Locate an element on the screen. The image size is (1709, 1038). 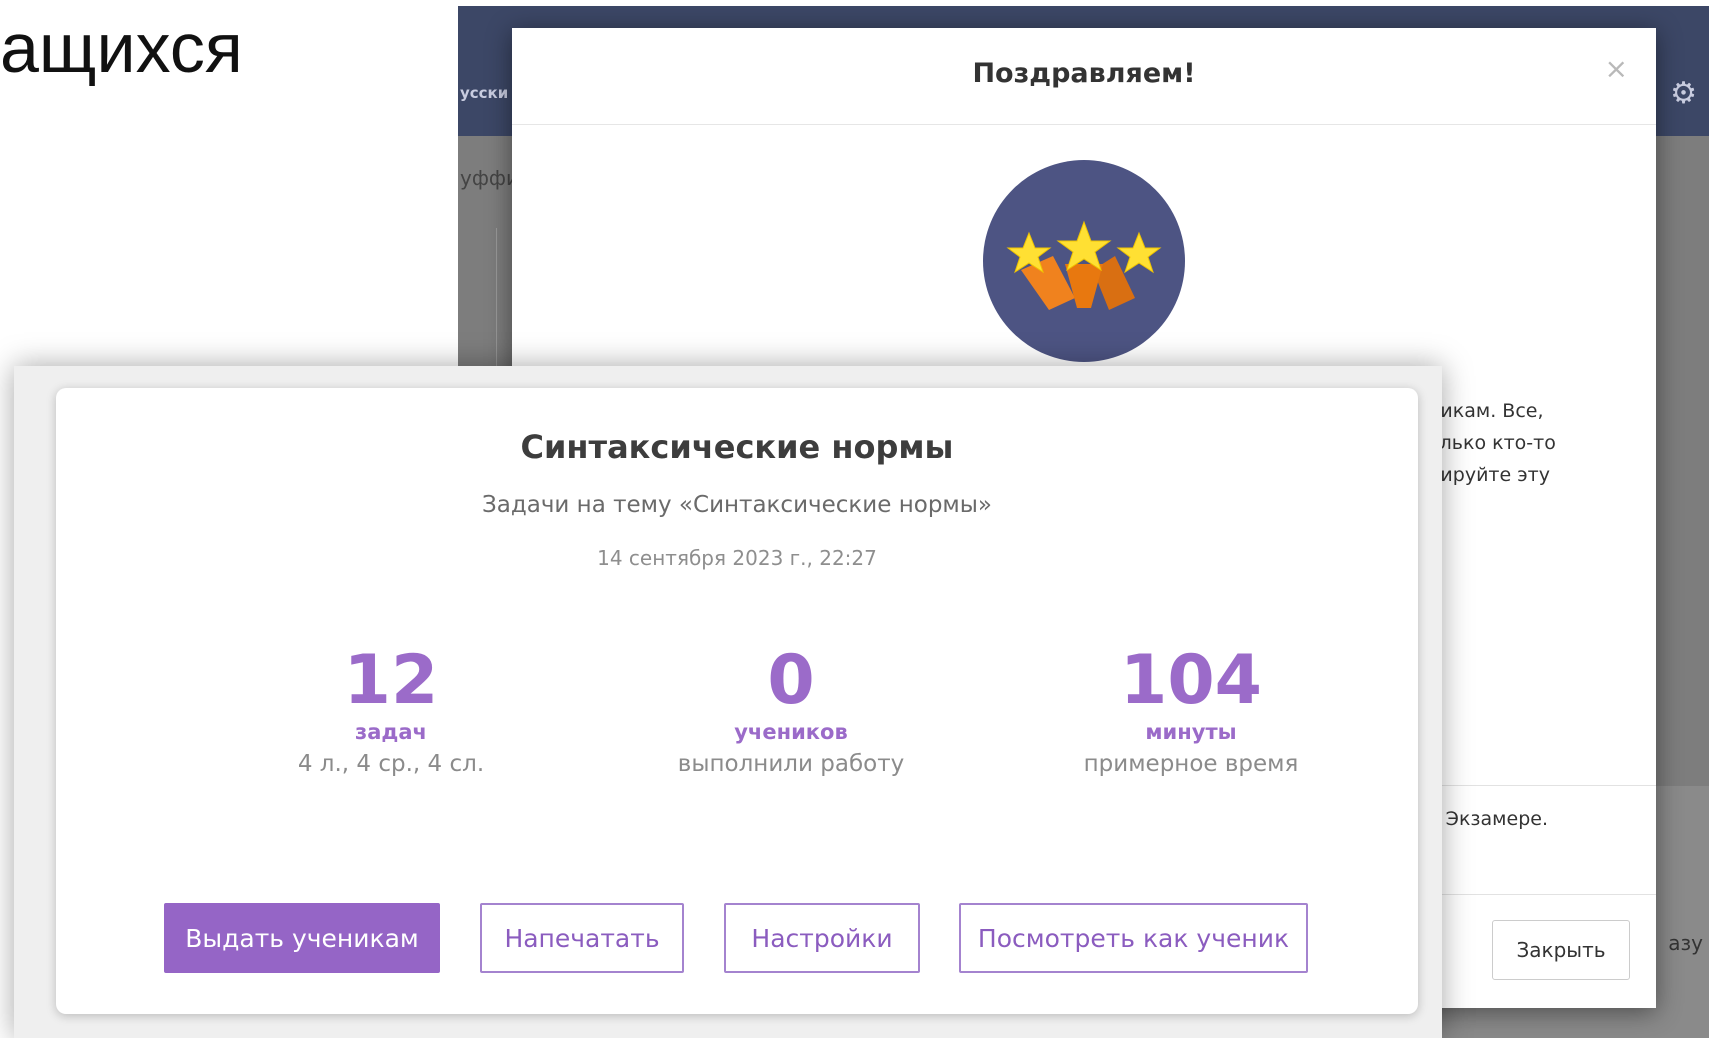
preview-as-student-button: Посмотреть как ученик is located at coordinates (1133, 938).